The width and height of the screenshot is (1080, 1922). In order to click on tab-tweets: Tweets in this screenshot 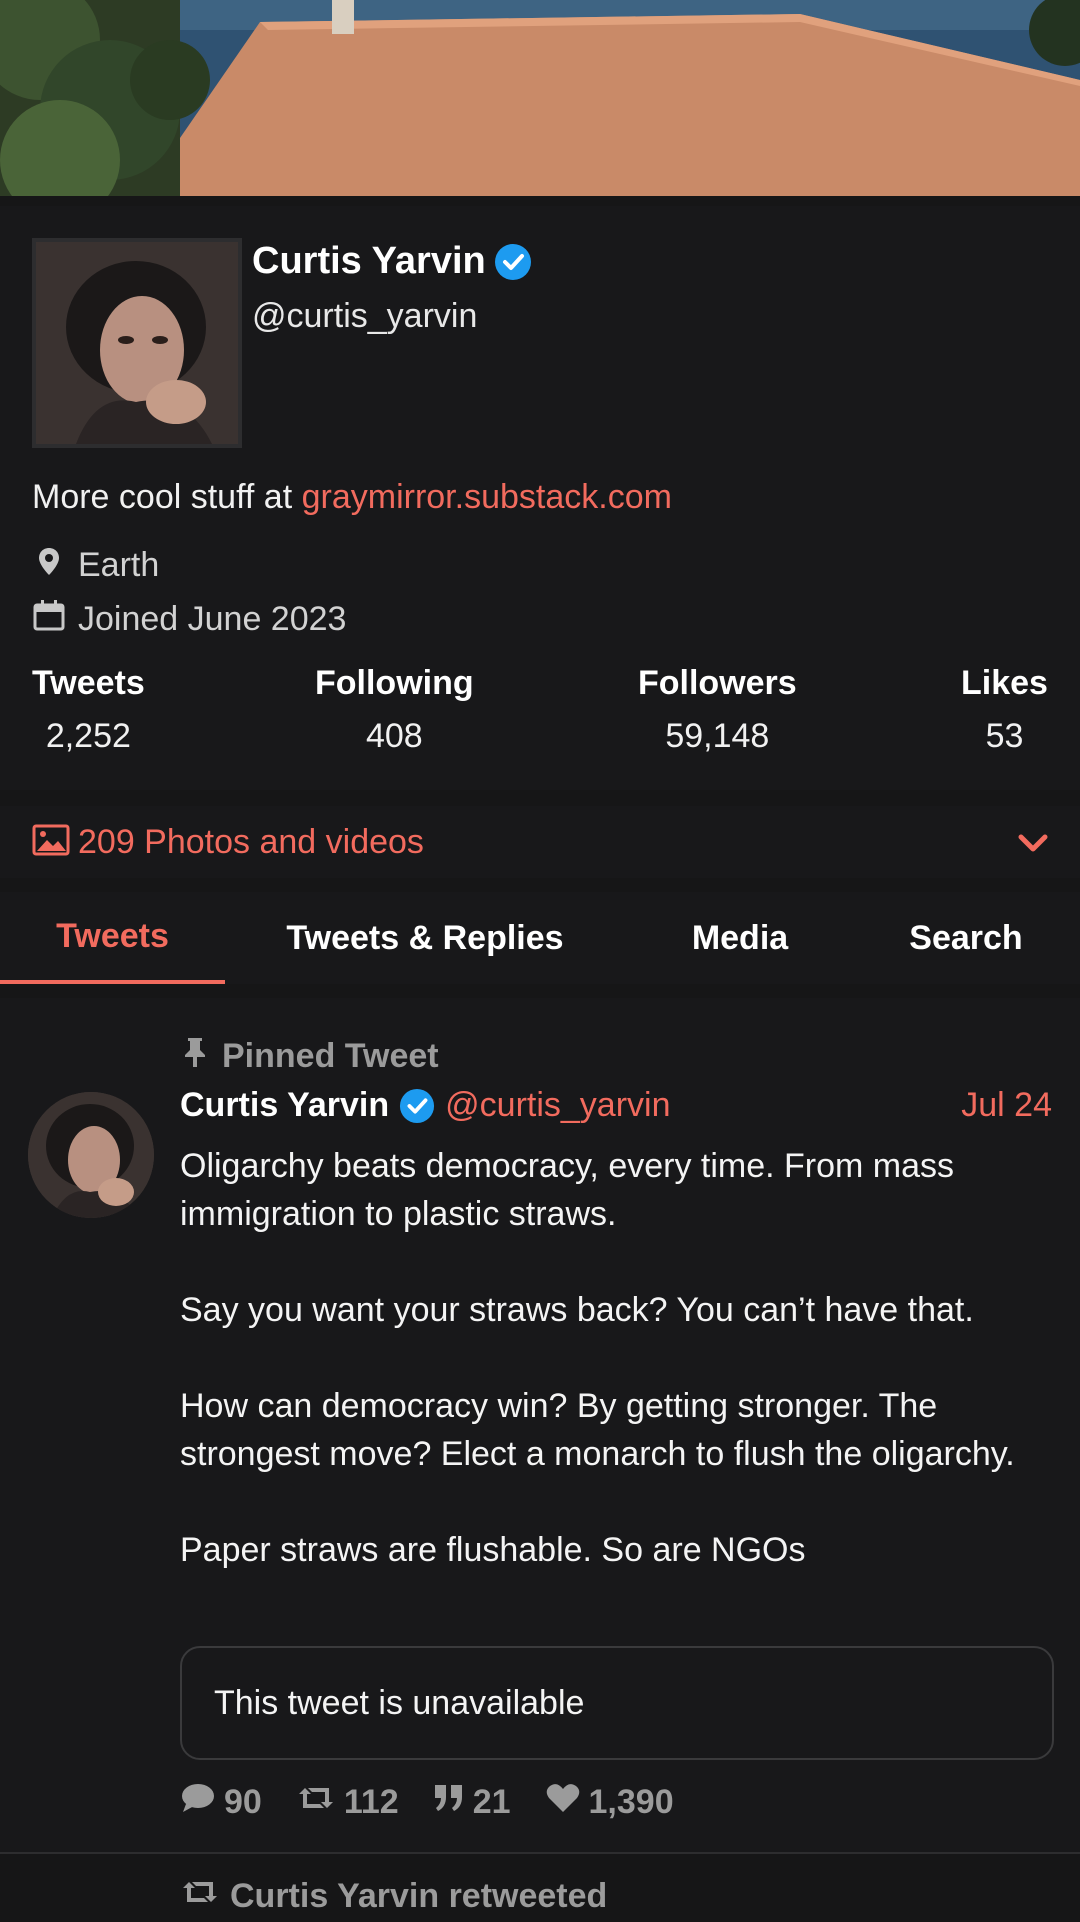, I will do `click(112, 938)`.